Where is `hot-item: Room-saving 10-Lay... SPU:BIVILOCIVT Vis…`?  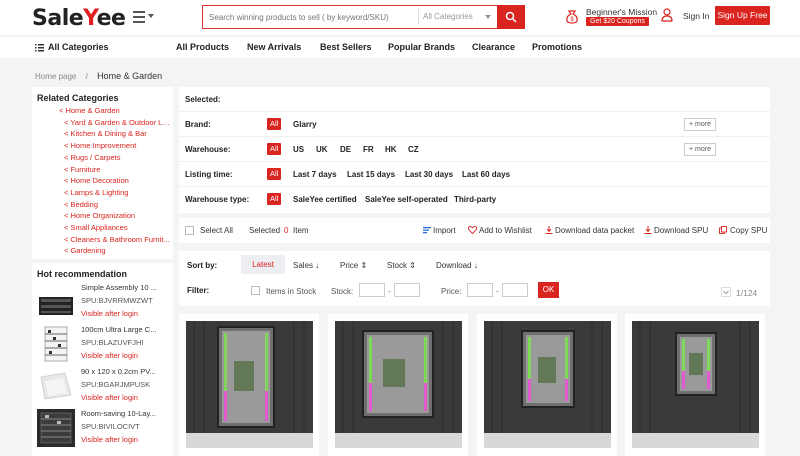 hot-item: Room-saving 10-Lay... SPU:BIVILOCIVT Vis… is located at coordinates (103, 429).